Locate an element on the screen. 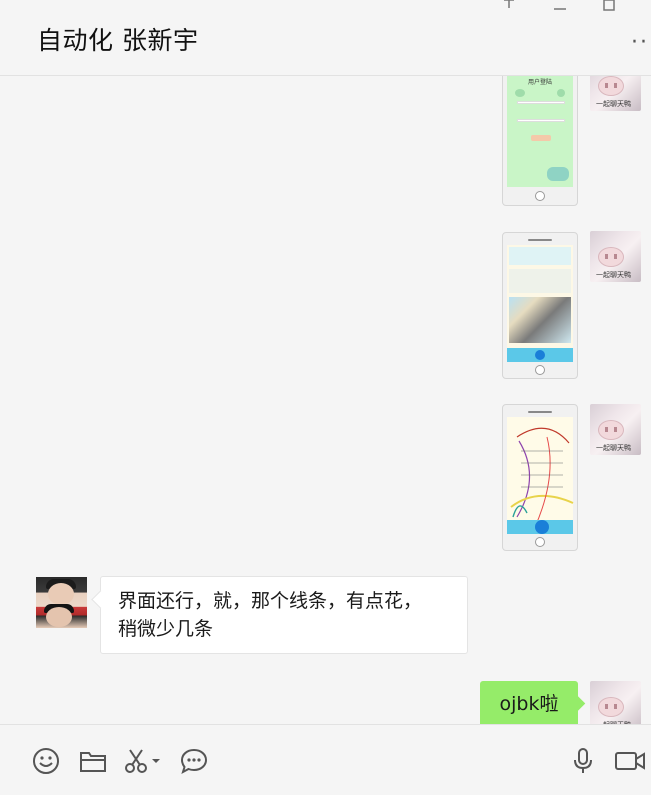  list-screen-image is located at coordinates (540, 475).